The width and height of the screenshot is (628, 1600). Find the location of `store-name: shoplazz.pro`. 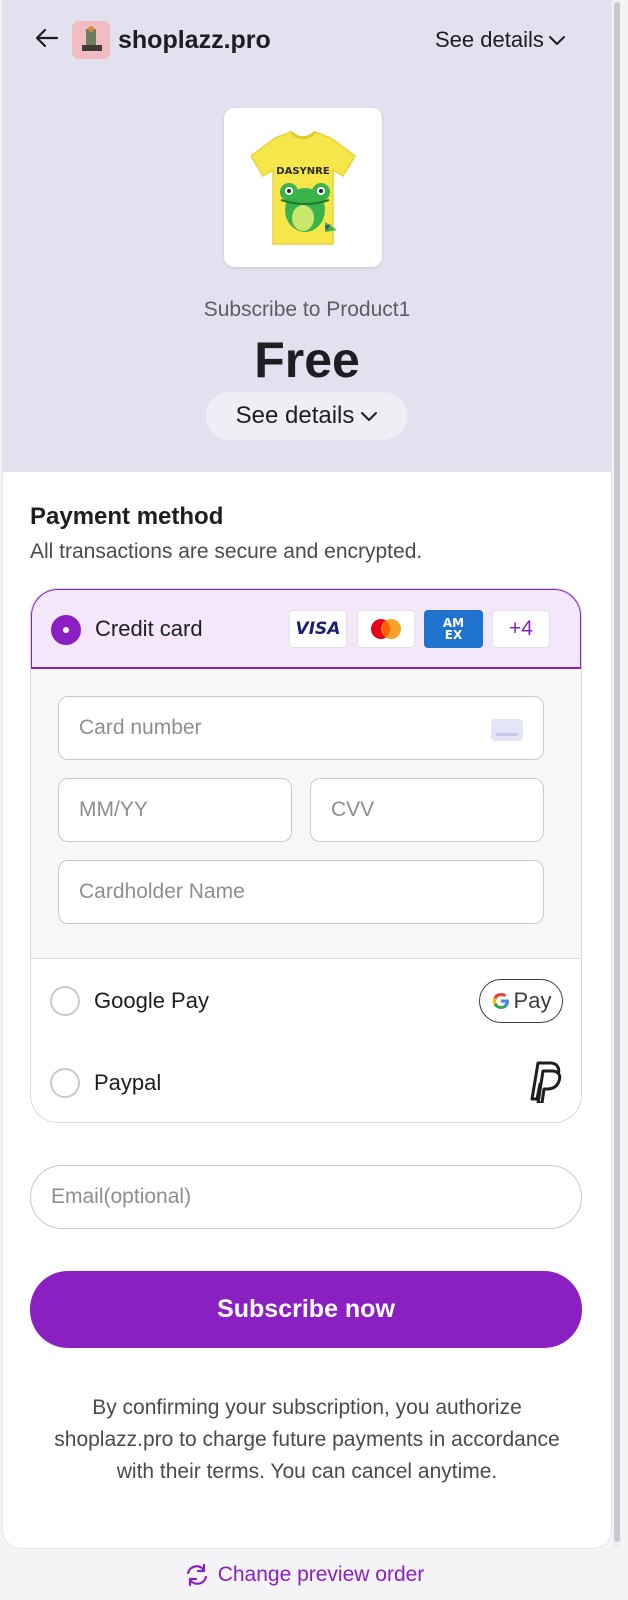

store-name: shoplazz.pro is located at coordinates (194, 40).